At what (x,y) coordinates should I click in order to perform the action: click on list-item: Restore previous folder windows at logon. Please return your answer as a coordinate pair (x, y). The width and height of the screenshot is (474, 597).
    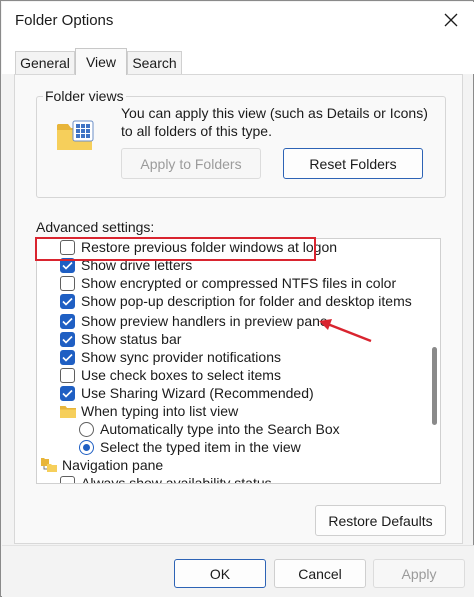
    Looking at the image, I should click on (199, 247).